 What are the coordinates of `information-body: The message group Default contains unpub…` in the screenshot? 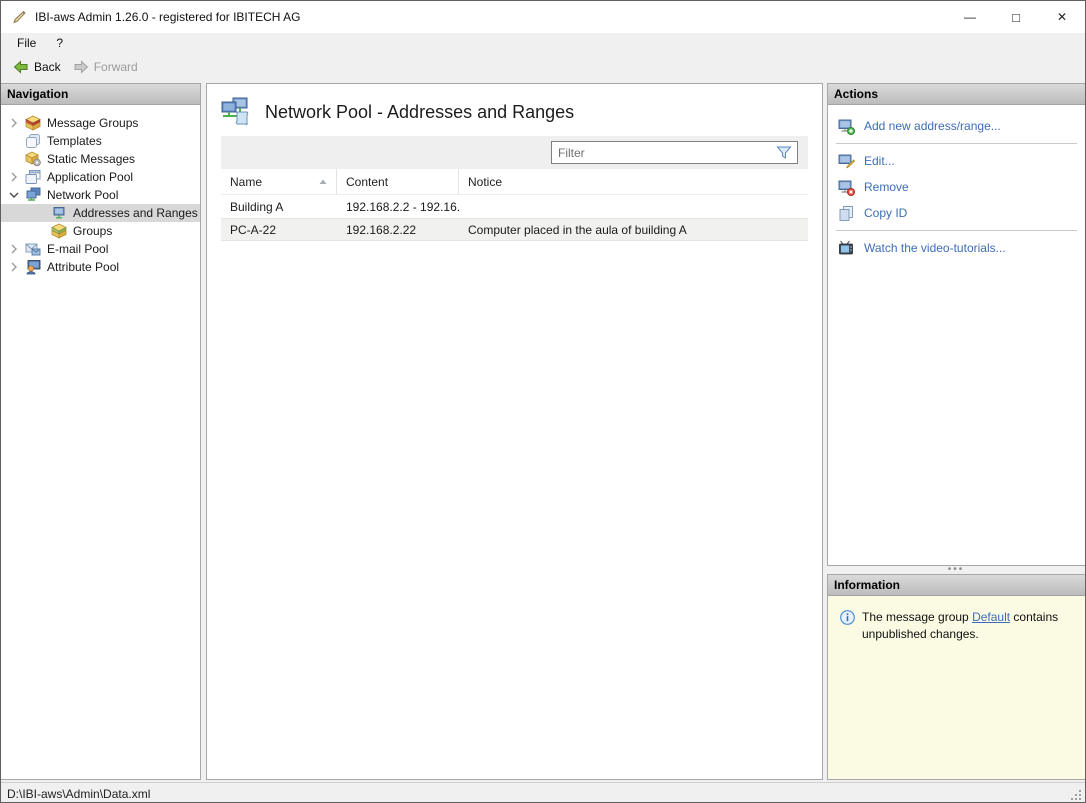 It's located at (956, 687).